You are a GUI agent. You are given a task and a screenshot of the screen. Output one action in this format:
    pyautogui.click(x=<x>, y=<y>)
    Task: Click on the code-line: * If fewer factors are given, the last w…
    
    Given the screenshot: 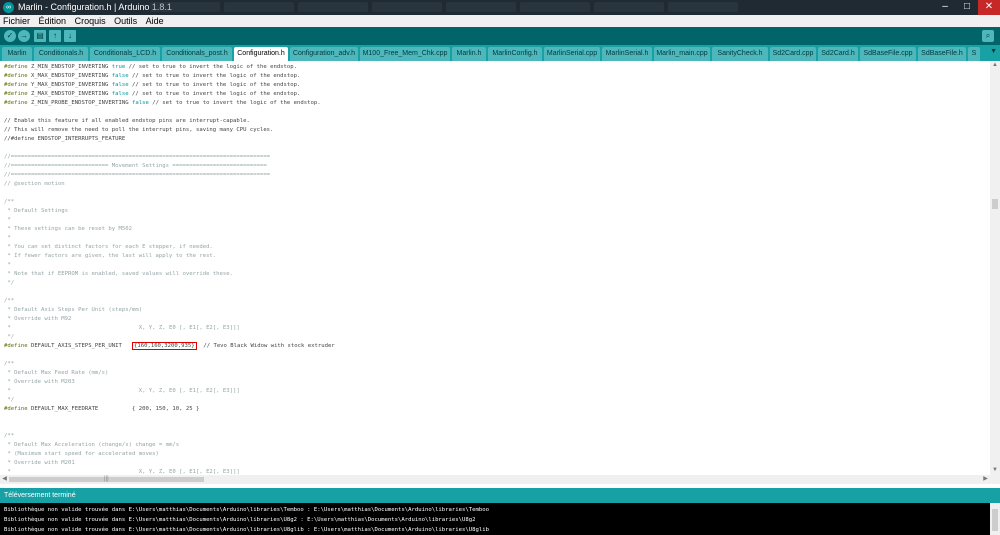 What is the action you would take?
    pyautogui.click(x=110, y=256)
    